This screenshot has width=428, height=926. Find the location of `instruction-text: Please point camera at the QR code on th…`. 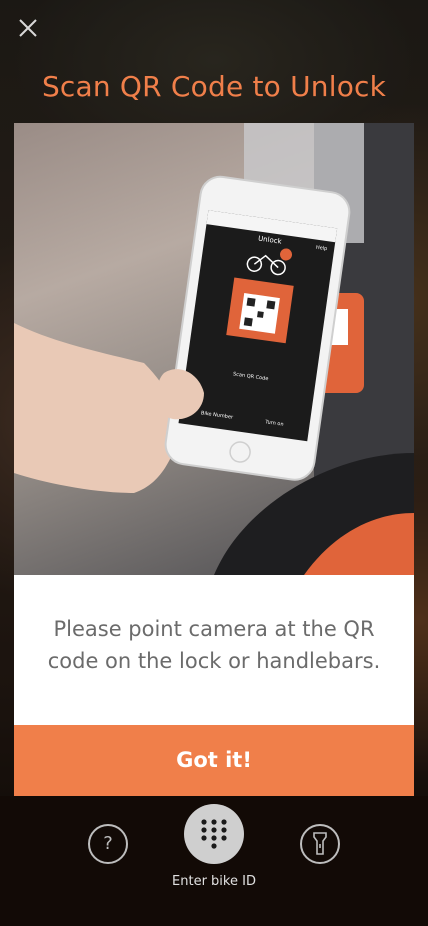

instruction-text: Please point camera at the QR code on th… is located at coordinates (214, 645).